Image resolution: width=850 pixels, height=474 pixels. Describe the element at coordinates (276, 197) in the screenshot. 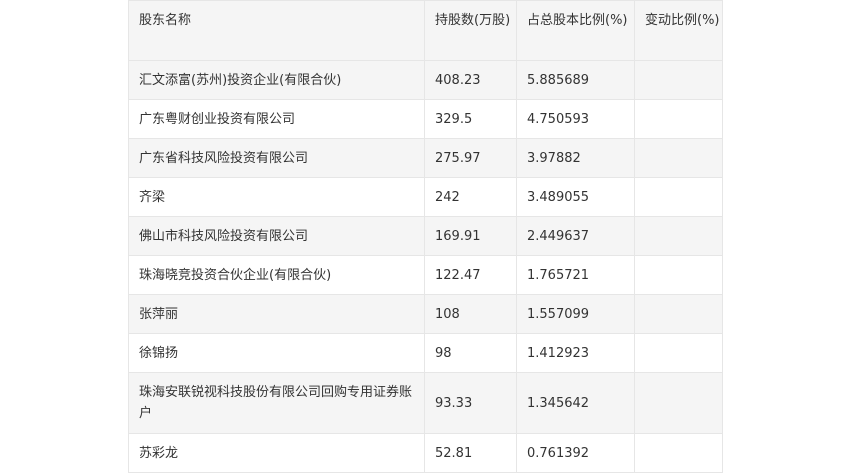

I see `cell-shareholder-name: 齐梁` at that location.